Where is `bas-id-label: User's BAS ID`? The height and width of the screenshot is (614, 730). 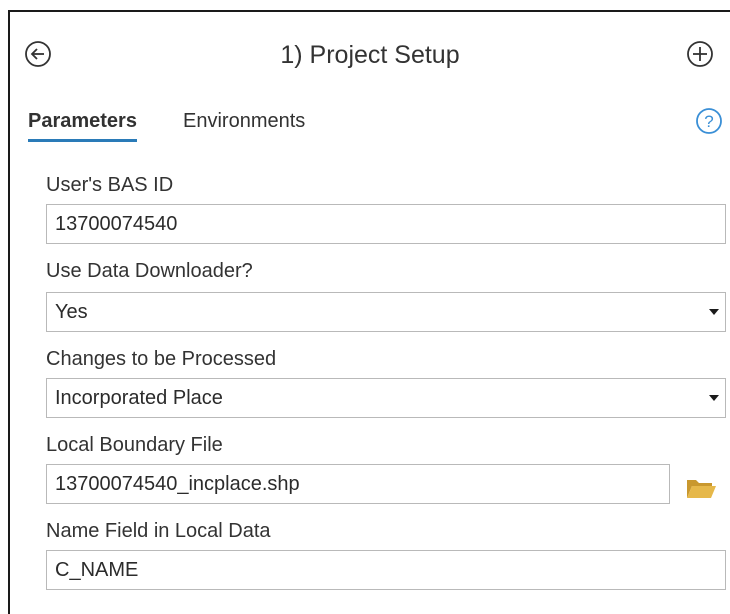
bas-id-label: User's BAS ID is located at coordinates (110, 185).